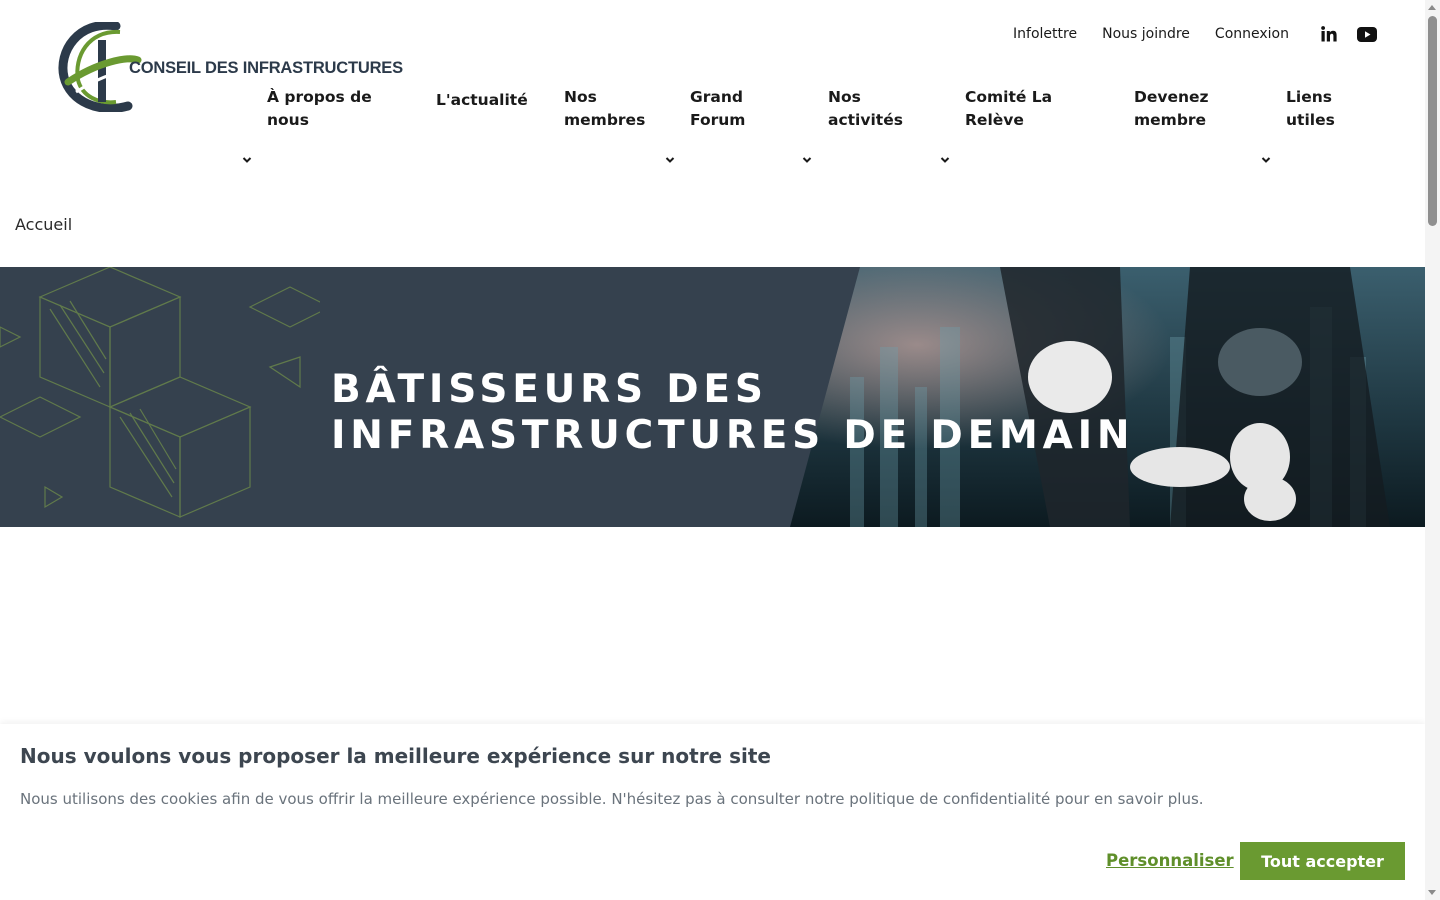  What do you see at coordinates (1432, 7) in the screenshot?
I see `scroll-up-icon` at bounding box center [1432, 7].